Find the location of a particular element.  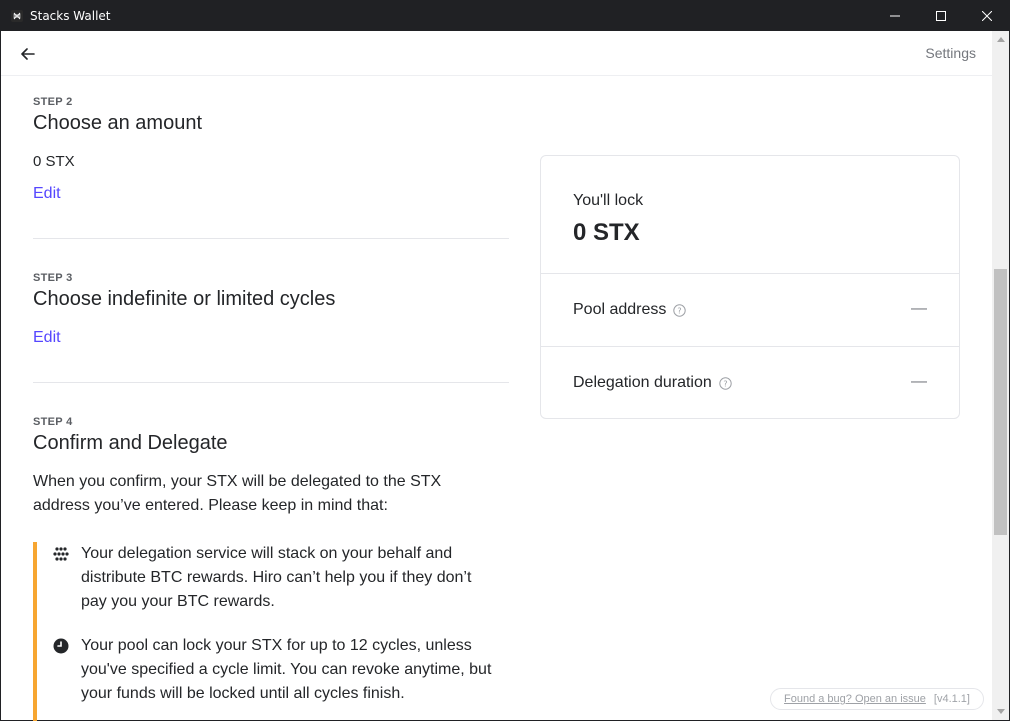

maximize-button is located at coordinates (941, 15).